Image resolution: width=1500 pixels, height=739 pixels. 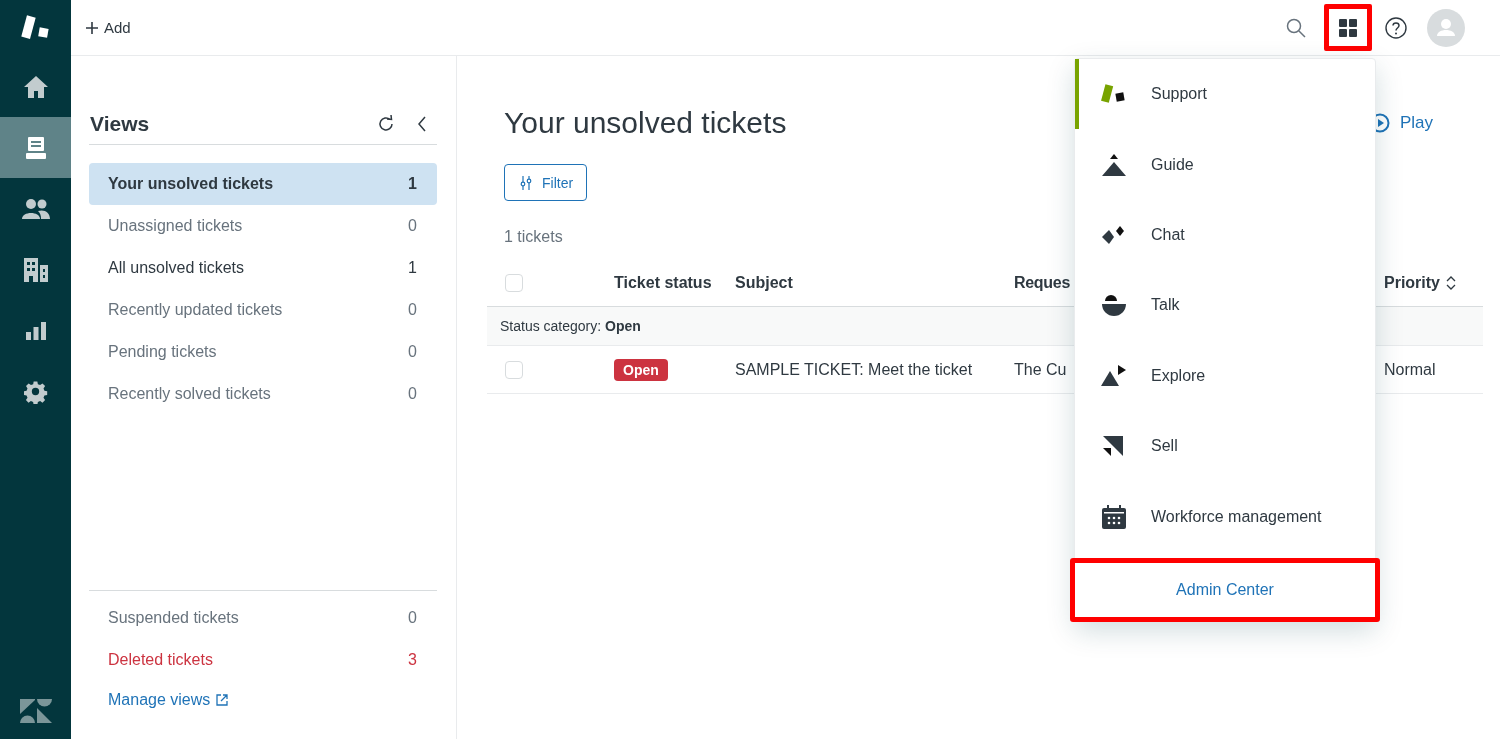 What do you see at coordinates (514, 369) in the screenshot?
I see `row-checkbox` at bounding box center [514, 369].